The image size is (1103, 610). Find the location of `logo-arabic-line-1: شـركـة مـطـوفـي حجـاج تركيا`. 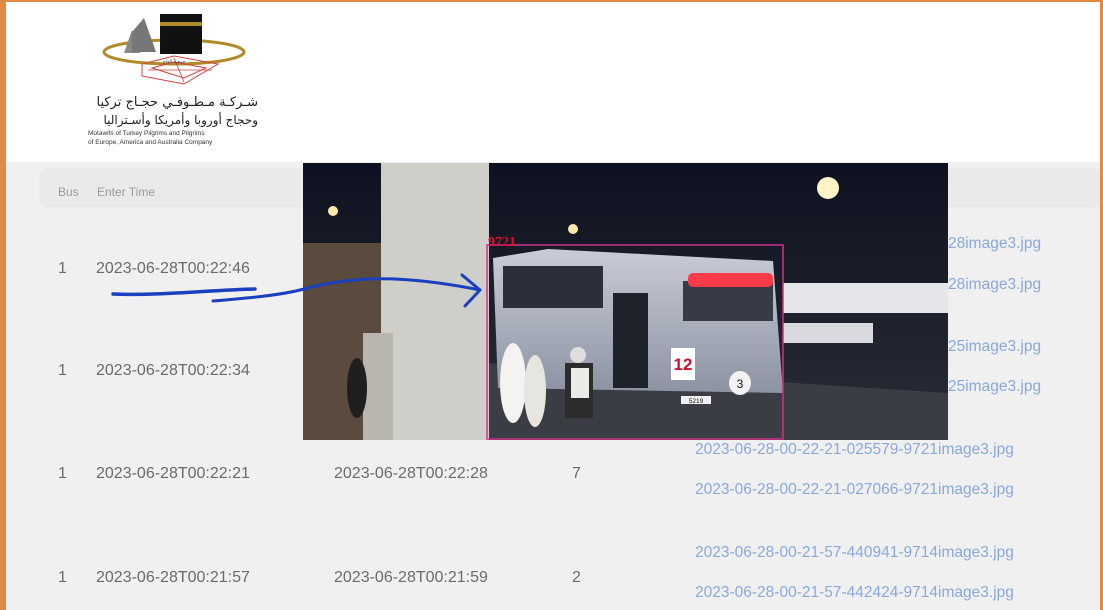

logo-arabic-line-1: شـركـة مـطـوفـي حجـاج تركيا is located at coordinates (177, 102).